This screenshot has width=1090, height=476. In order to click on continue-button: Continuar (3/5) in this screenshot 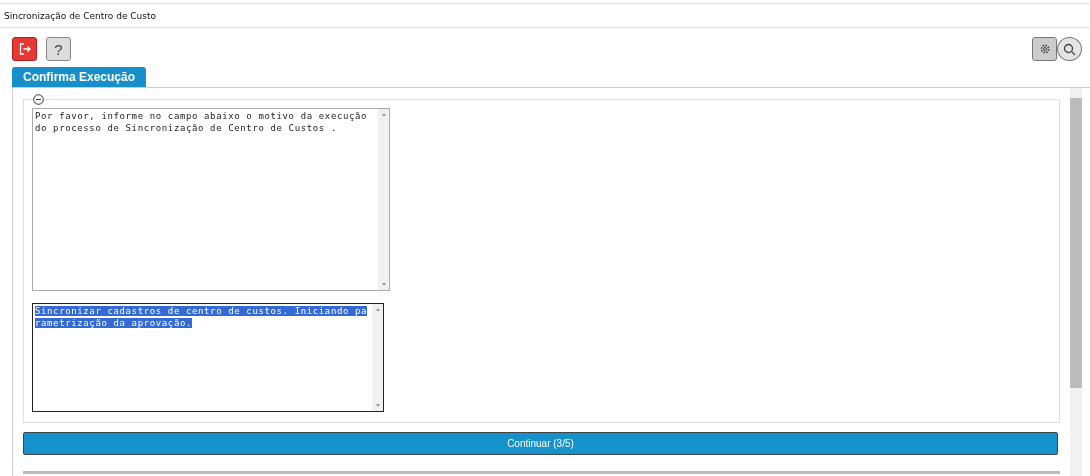, I will do `click(540, 443)`.